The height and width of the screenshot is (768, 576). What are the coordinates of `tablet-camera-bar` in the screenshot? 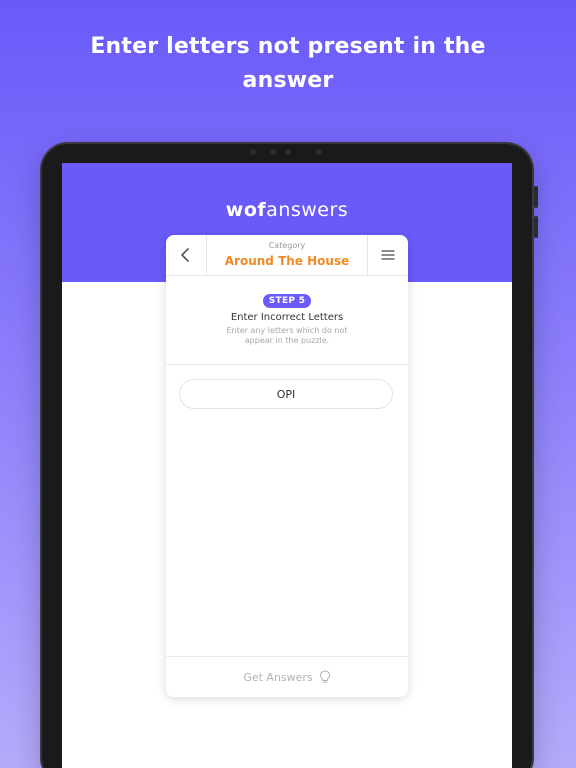 It's located at (288, 153).